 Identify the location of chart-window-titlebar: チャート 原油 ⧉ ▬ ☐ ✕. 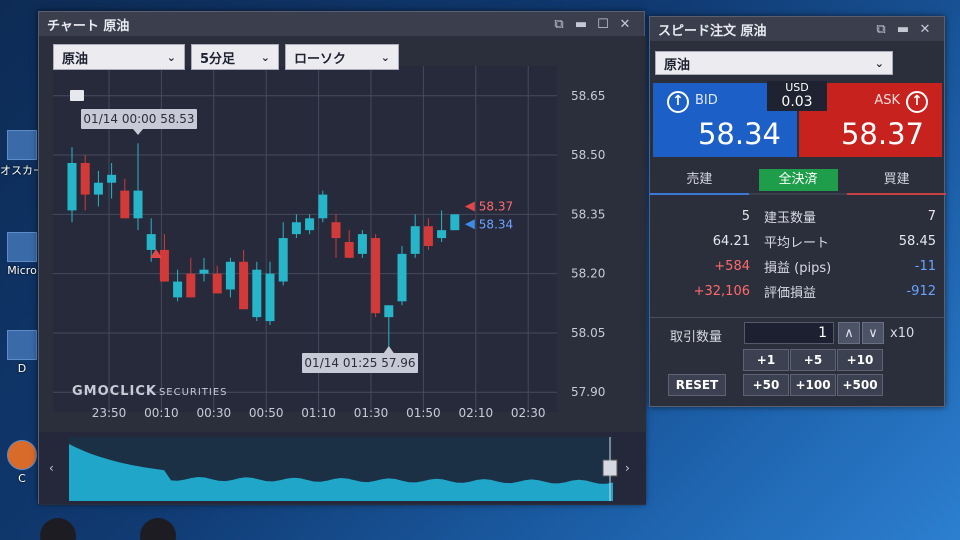
(341, 24).